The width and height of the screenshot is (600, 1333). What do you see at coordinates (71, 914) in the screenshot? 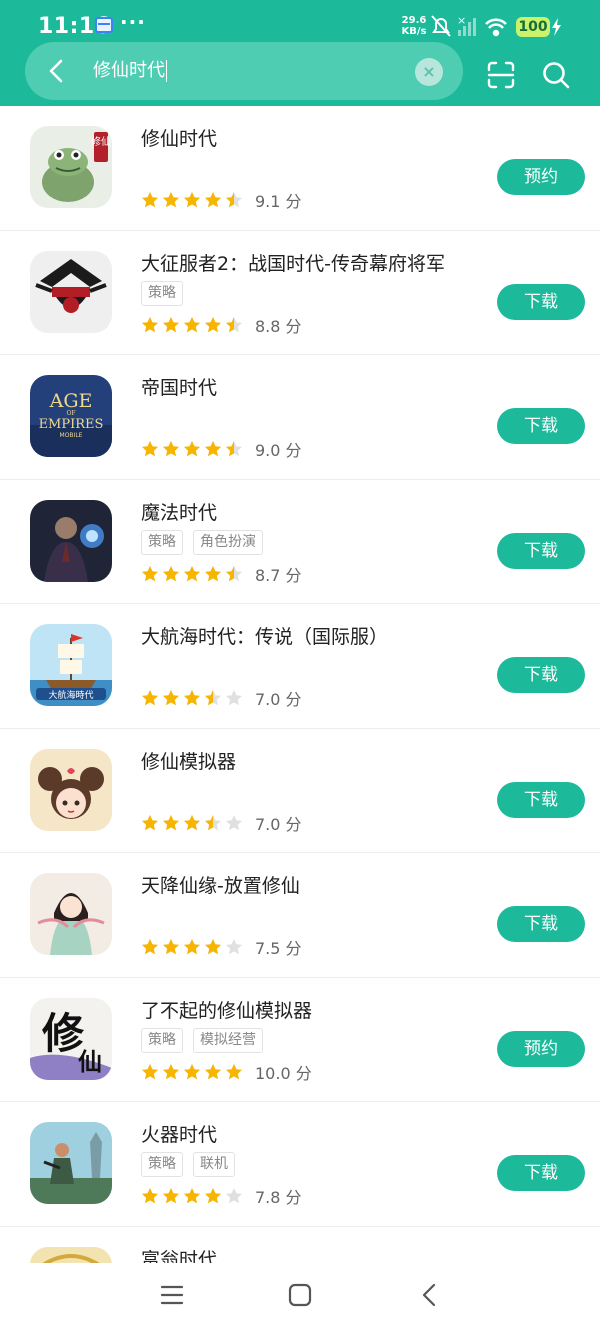
I see `fairy-lady-icon` at bounding box center [71, 914].